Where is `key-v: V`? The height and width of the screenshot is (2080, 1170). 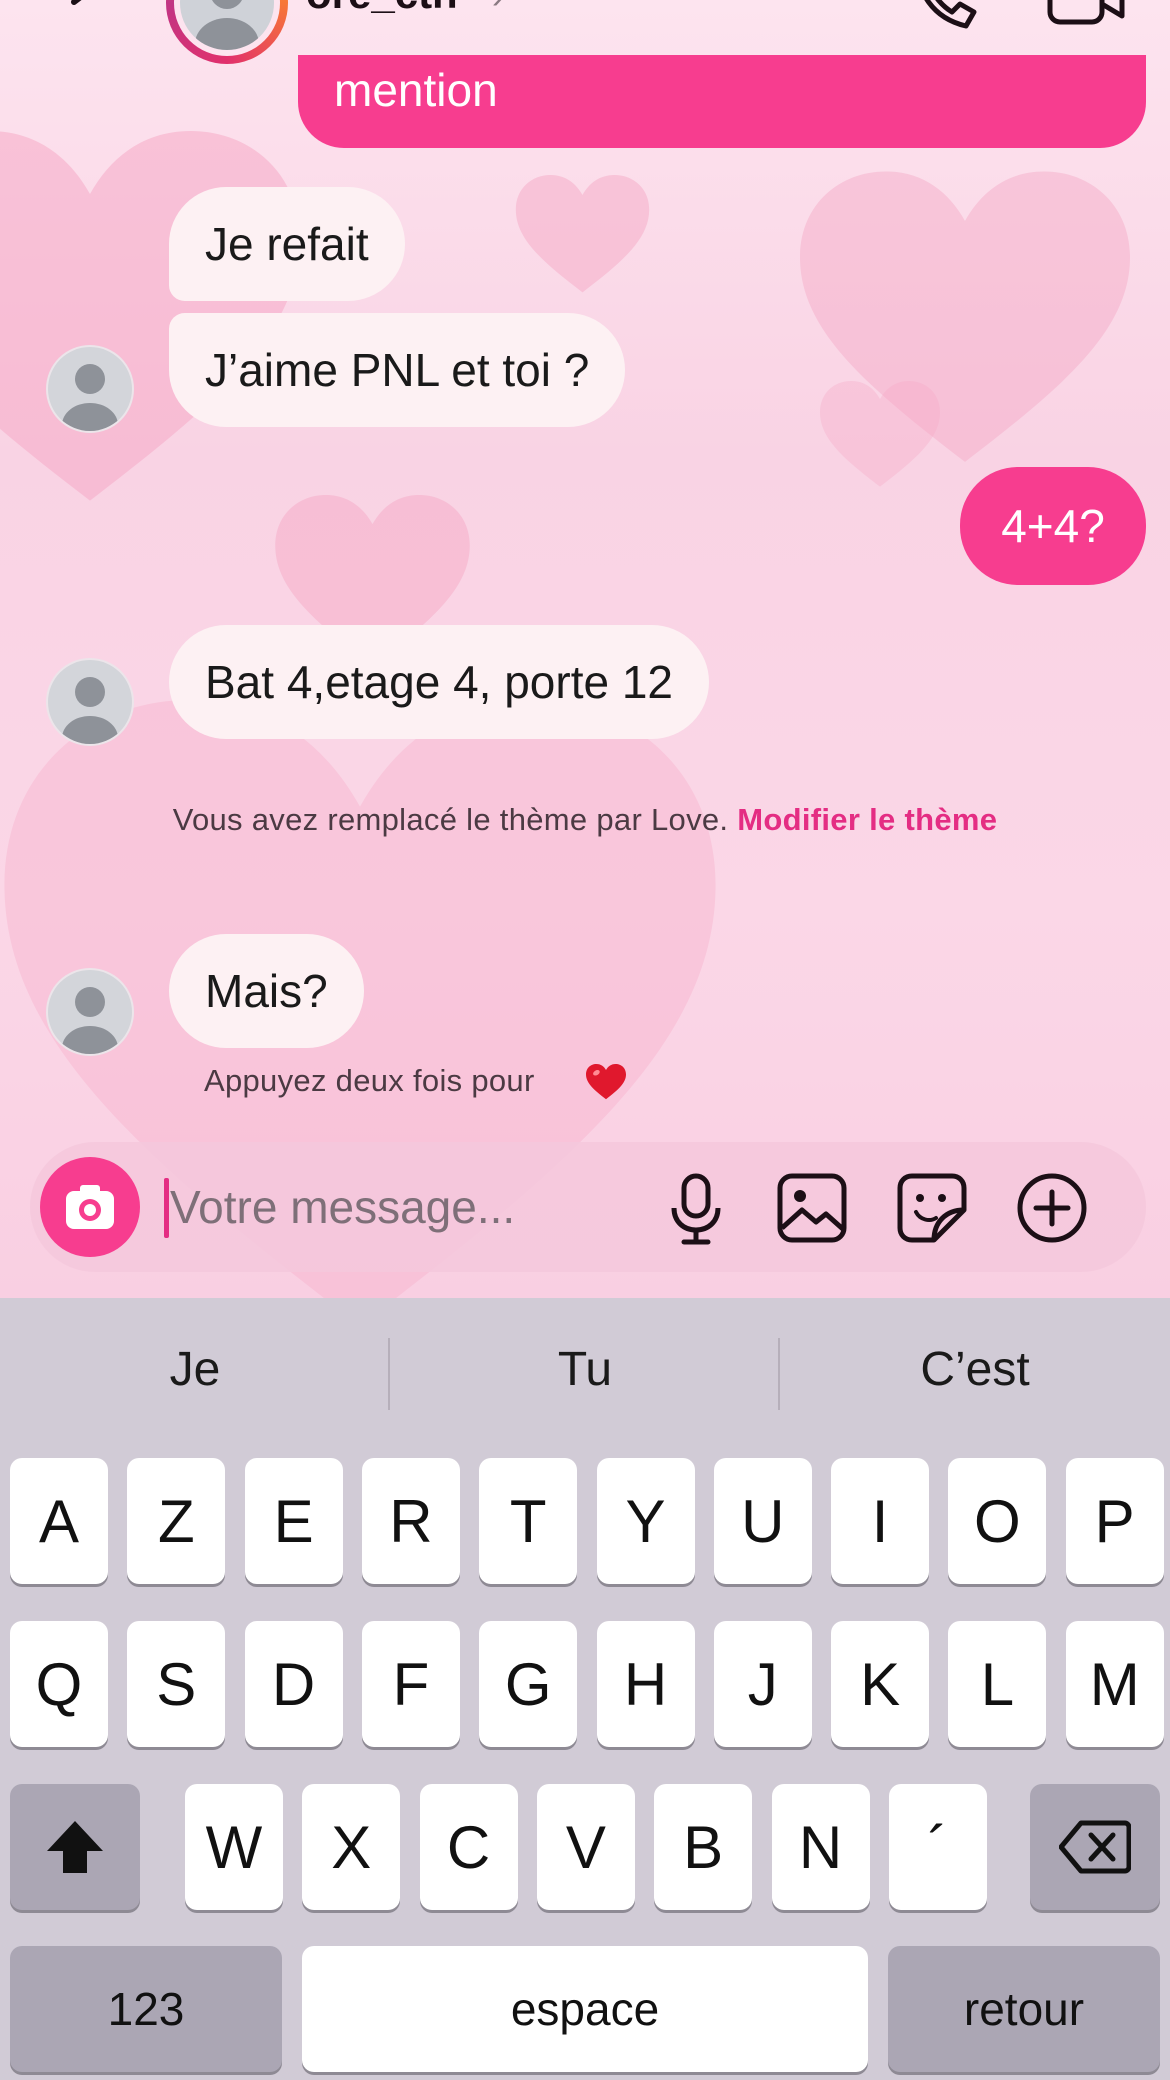
key-v: V is located at coordinates (585, 1847).